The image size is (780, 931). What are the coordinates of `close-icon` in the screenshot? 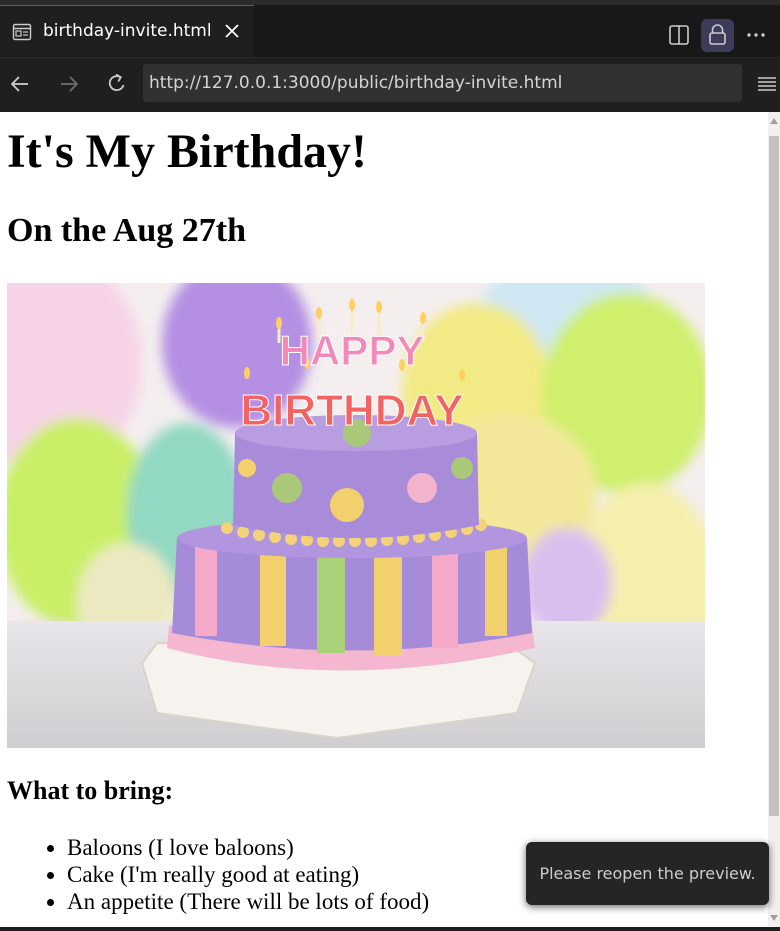 It's located at (232, 31).